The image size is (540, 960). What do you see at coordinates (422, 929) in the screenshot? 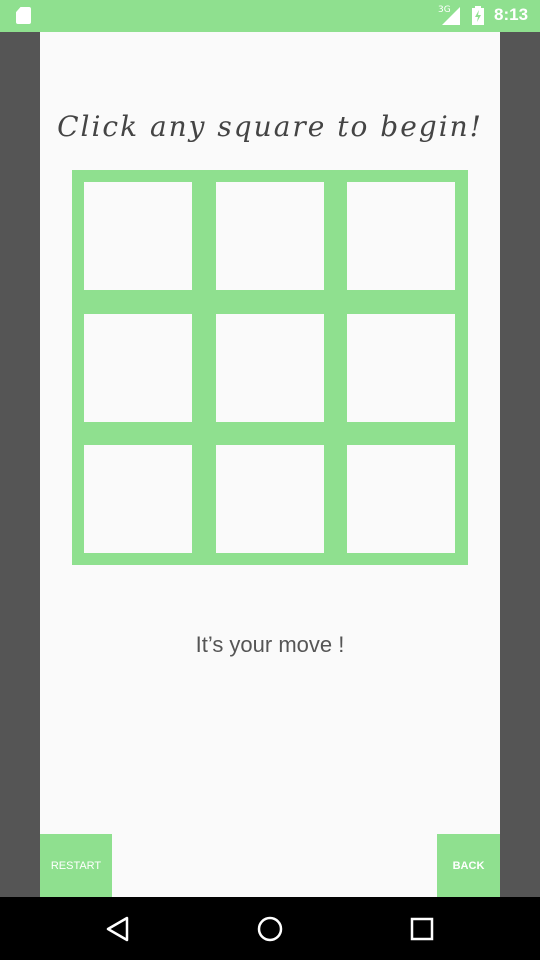
I see `recents-square-icon` at bounding box center [422, 929].